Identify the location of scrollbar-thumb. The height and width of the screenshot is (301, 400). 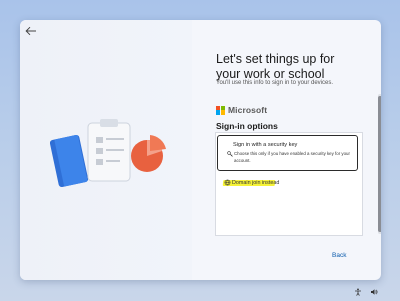
(379, 164).